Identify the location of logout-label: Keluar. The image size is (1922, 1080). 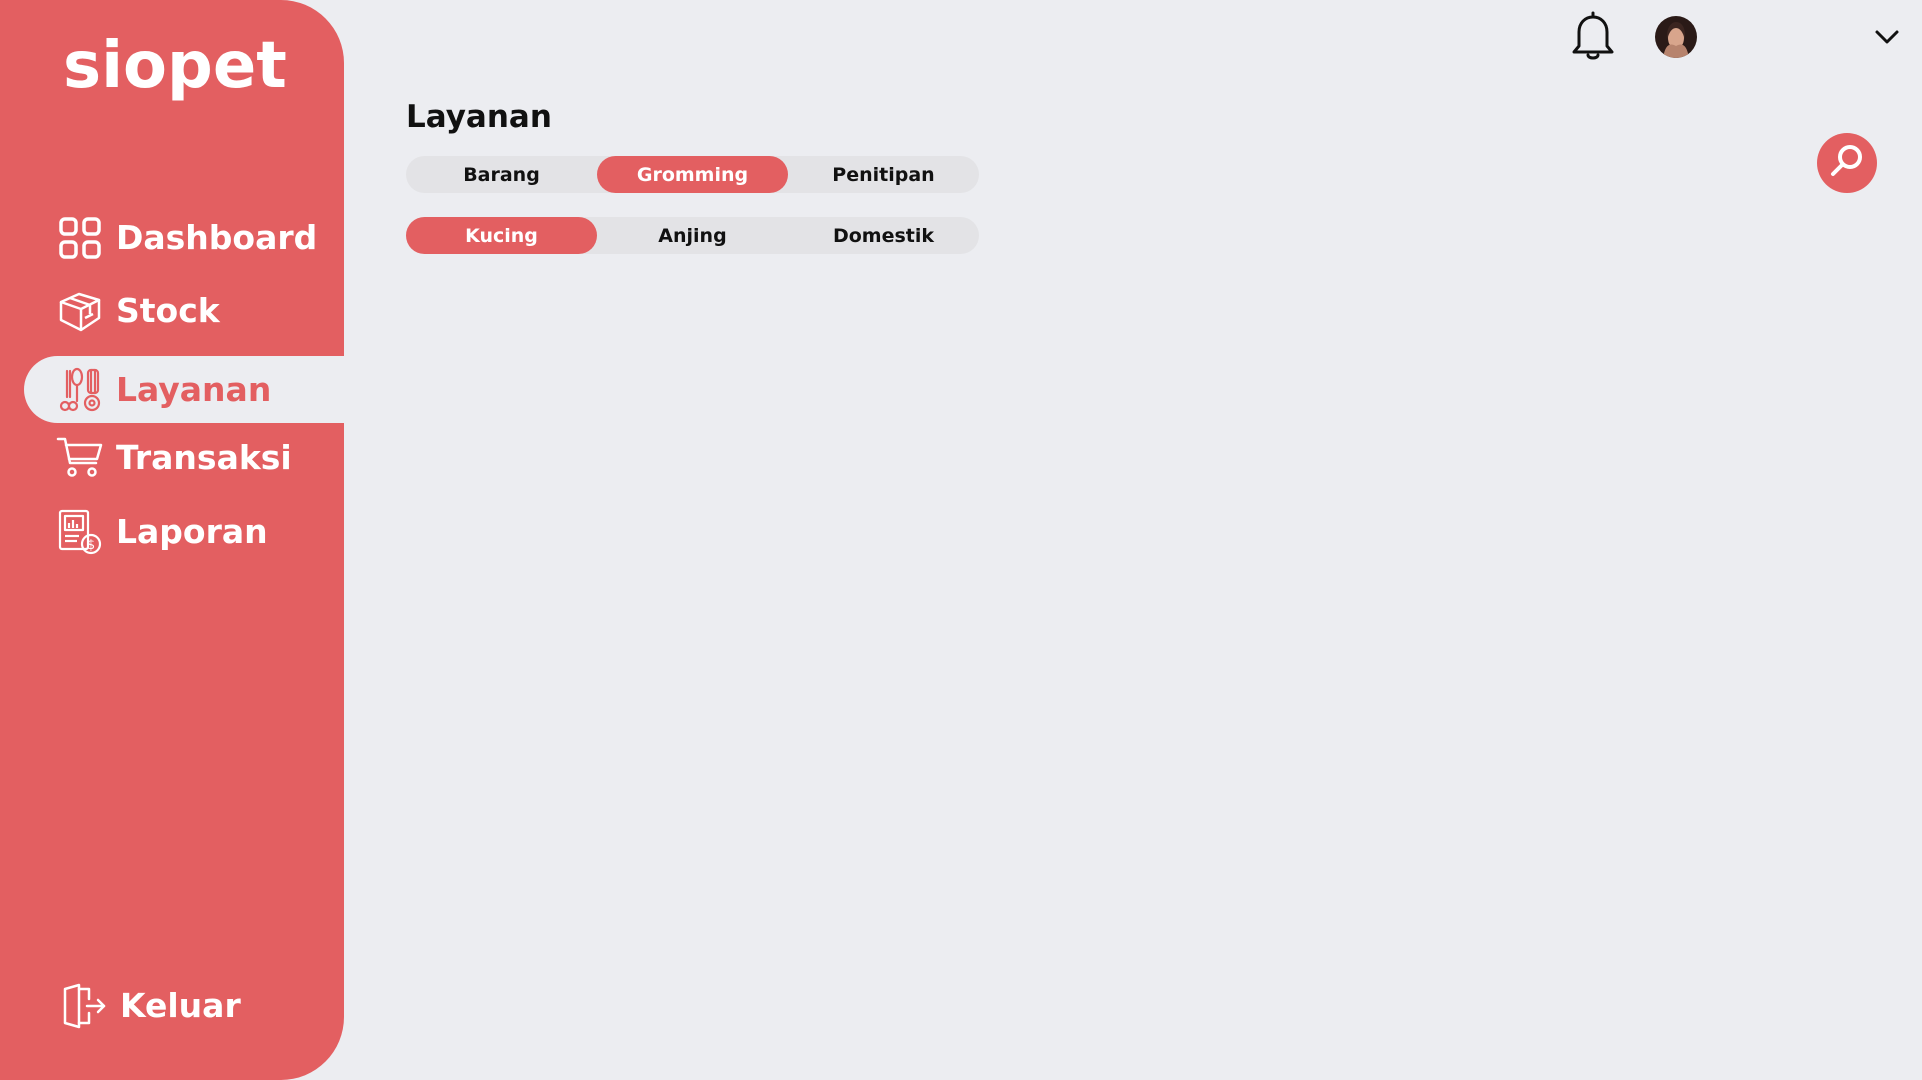
(180, 1005).